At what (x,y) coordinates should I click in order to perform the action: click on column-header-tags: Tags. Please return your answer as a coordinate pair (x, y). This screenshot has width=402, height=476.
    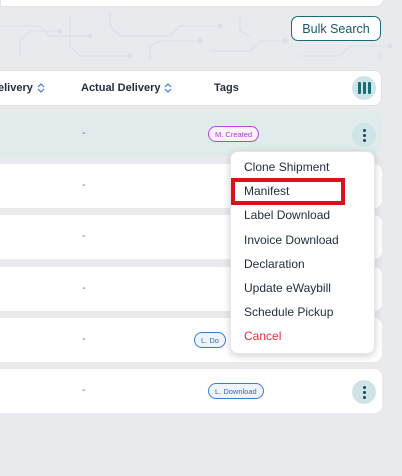
    Looking at the image, I should click on (226, 88).